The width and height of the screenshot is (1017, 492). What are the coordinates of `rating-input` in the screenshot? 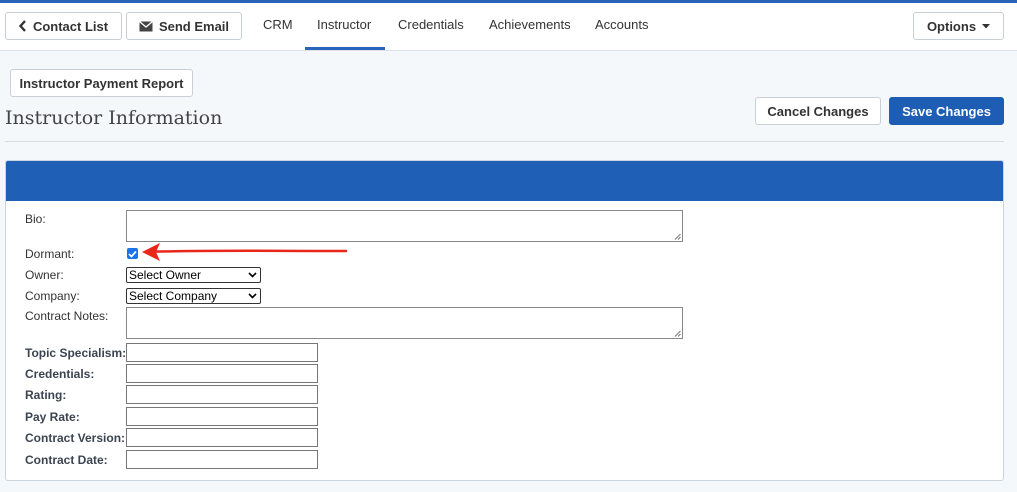 It's located at (222, 394).